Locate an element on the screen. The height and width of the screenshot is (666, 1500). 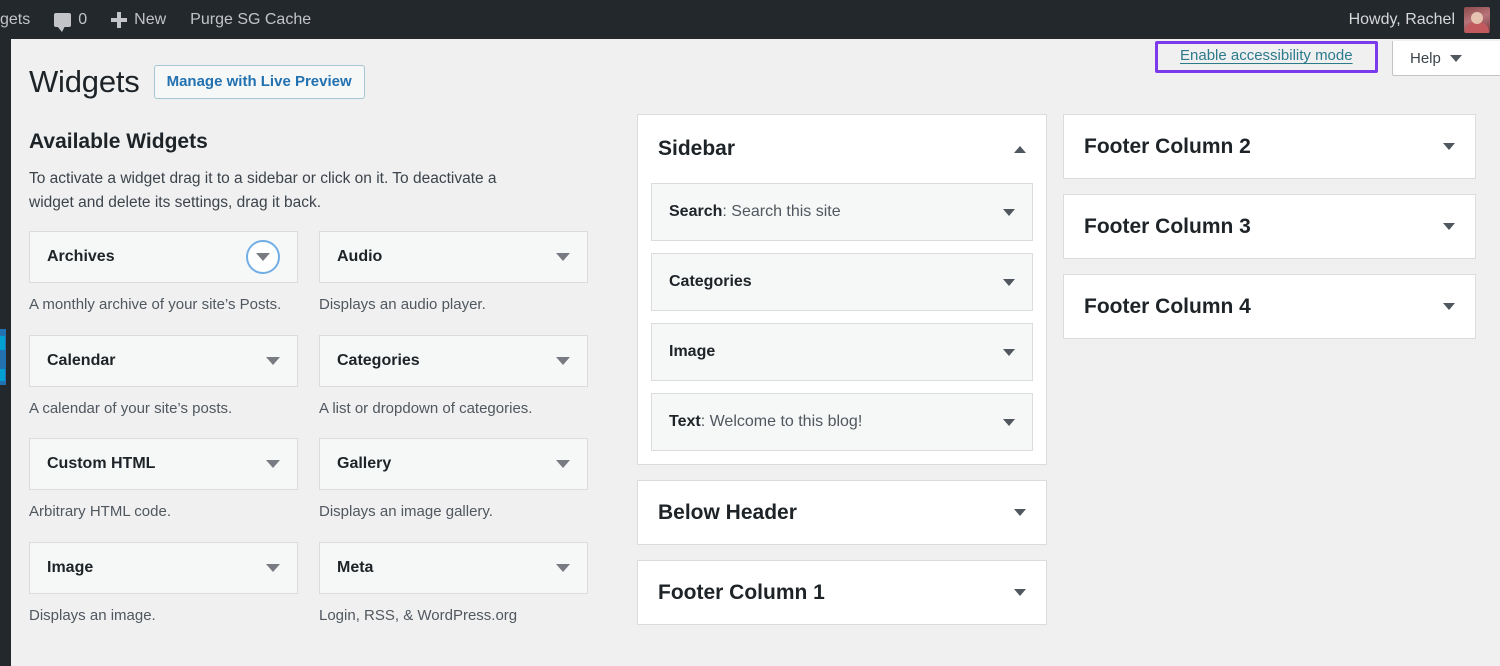
available-widget-name: Audio is located at coordinates (360, 257).